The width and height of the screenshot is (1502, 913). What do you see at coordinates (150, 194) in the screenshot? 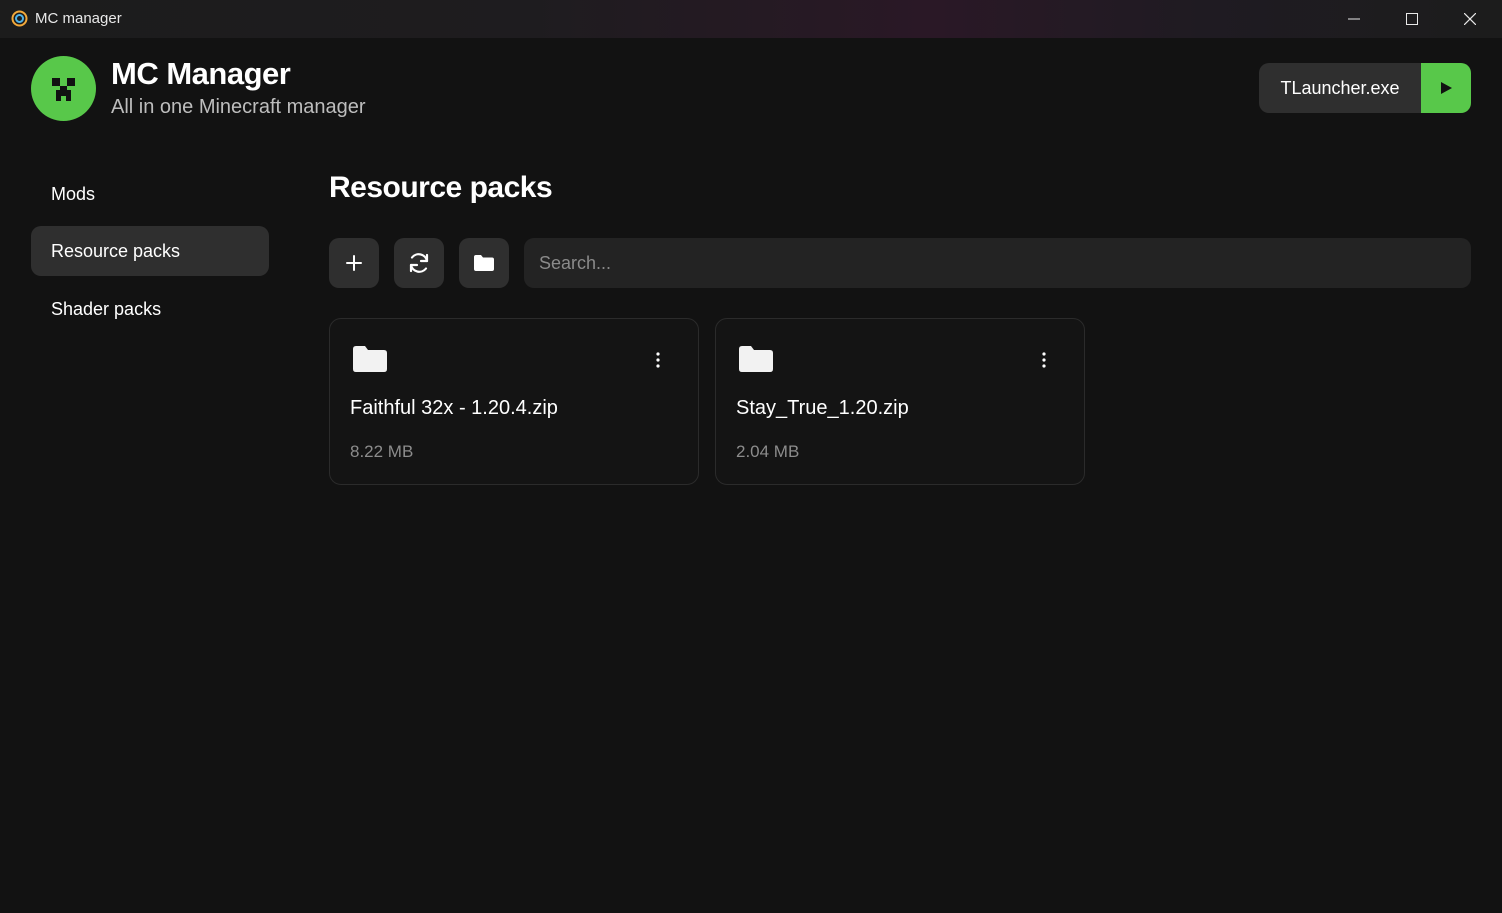
I see `sidebar-item-mods: Mods` at bounding box center [150, 194].